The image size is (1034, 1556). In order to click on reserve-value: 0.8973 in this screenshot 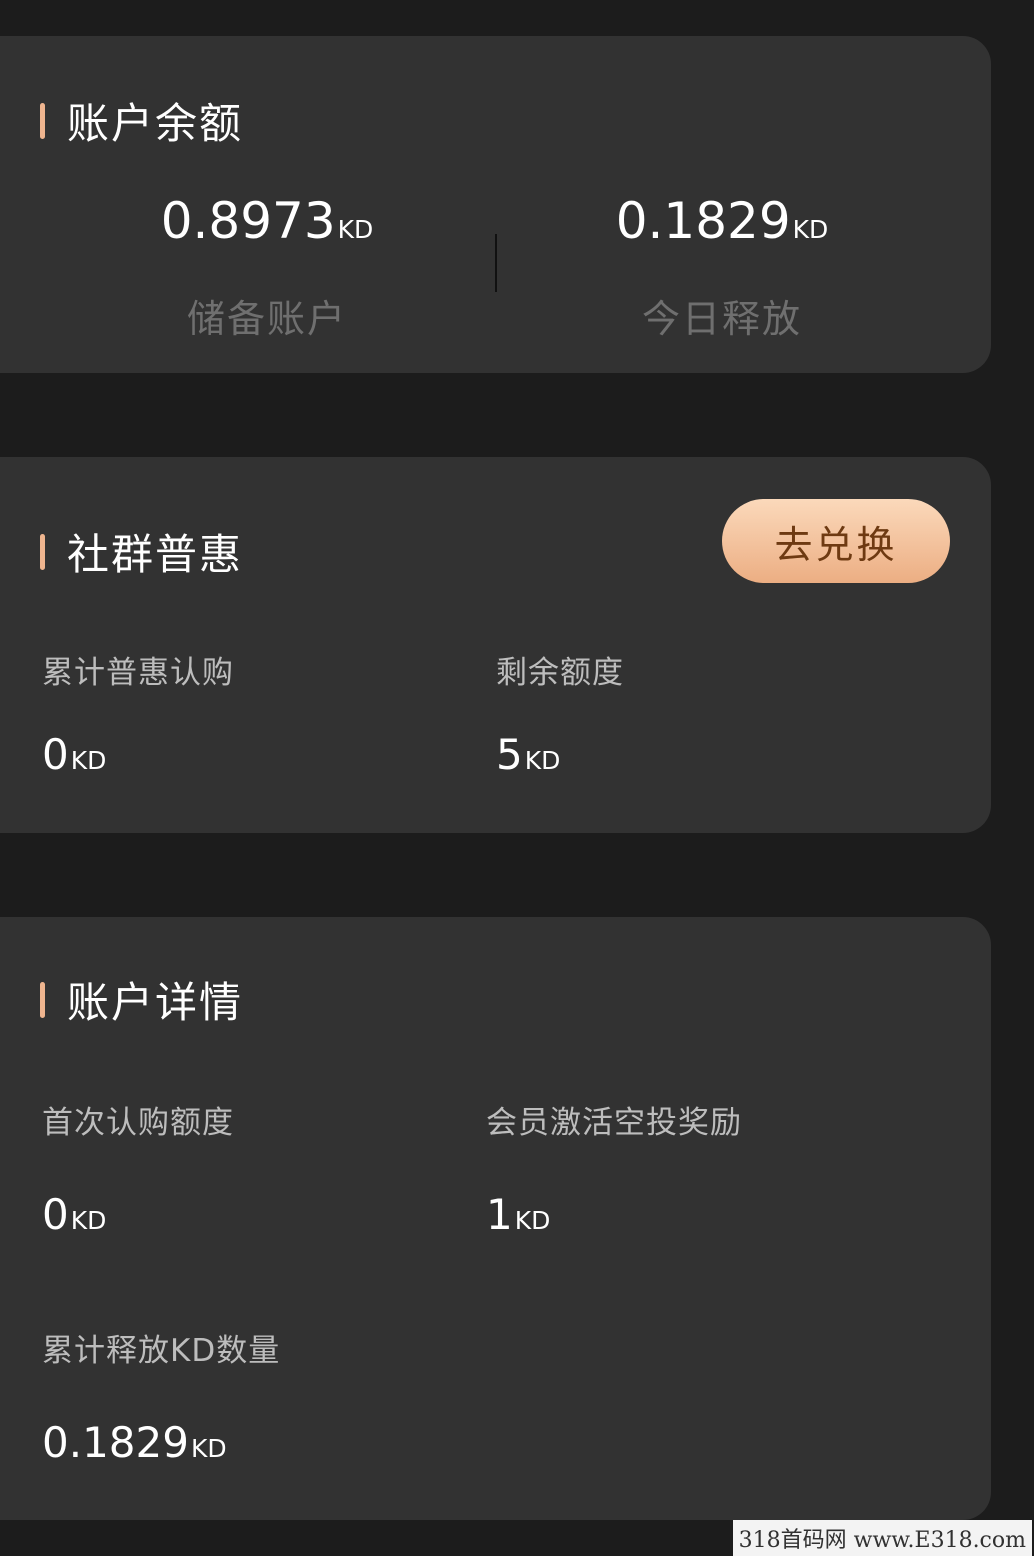, I will do `click(248, 221)`.